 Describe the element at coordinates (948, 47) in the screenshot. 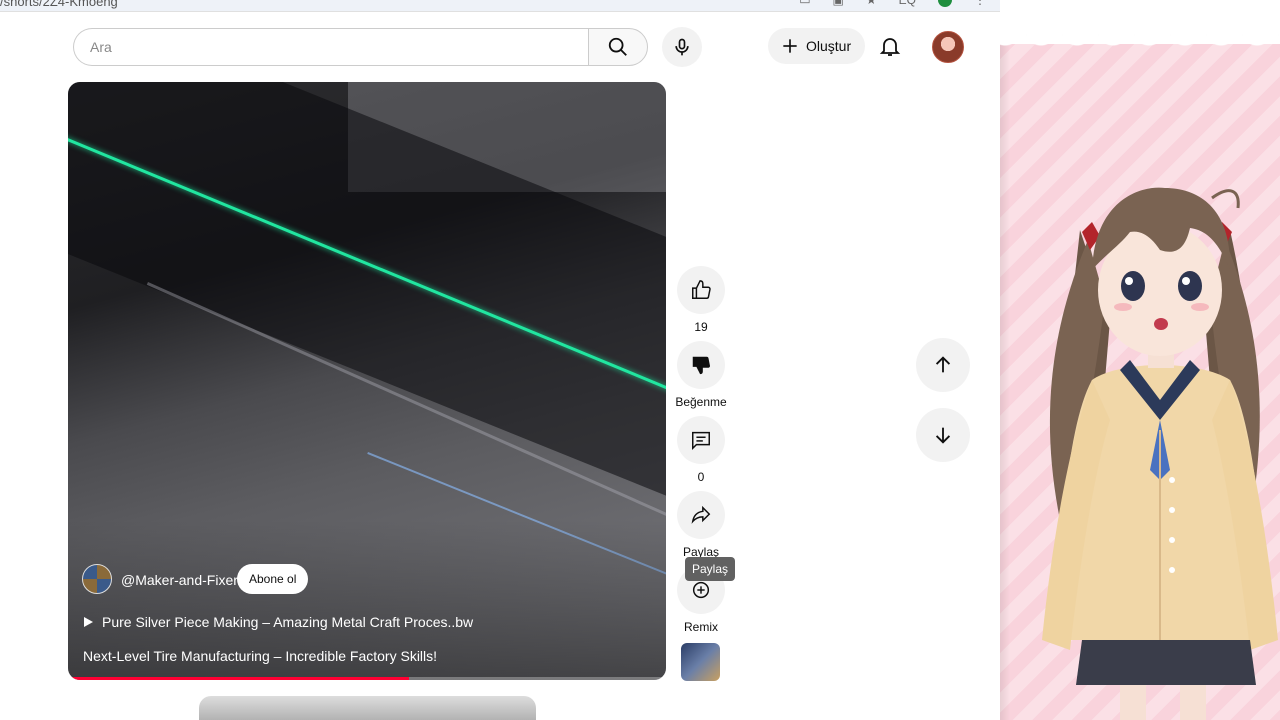

I see `avatar` at that location.